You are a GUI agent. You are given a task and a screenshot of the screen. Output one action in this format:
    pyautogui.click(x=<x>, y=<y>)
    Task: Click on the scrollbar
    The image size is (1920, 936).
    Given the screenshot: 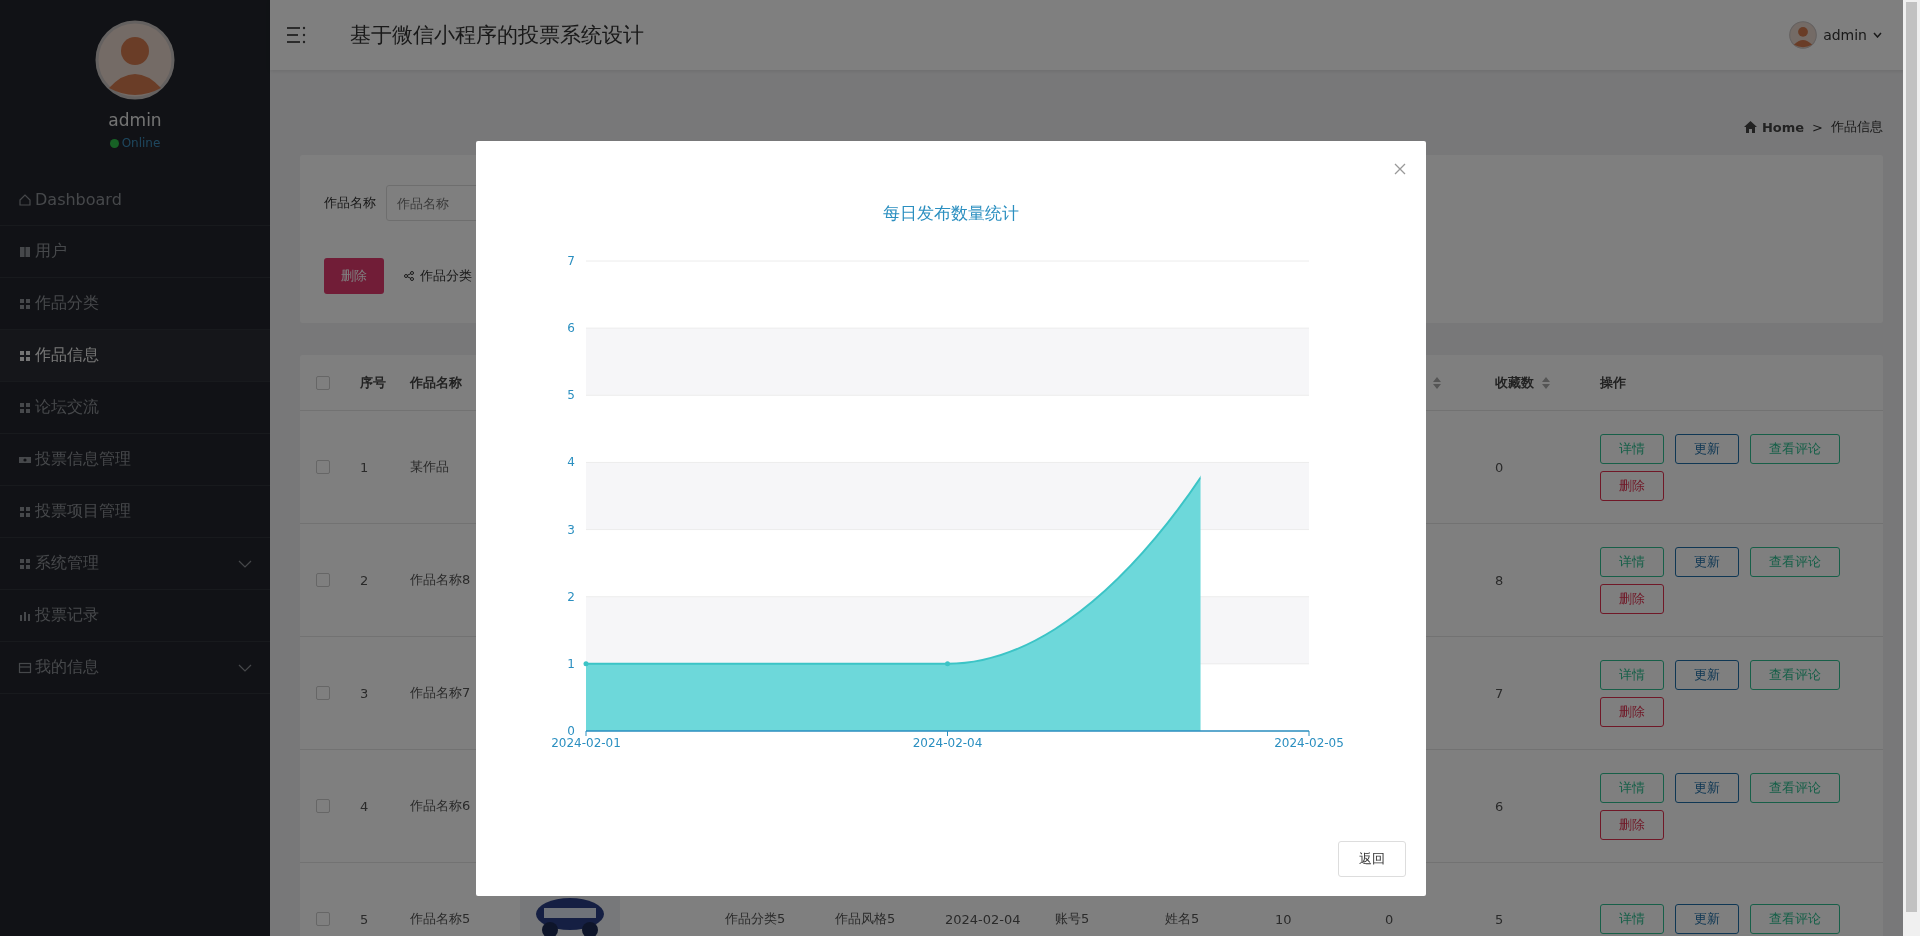 What is the action you would take?
    pyautogui.click(x=1911, y=468)
    